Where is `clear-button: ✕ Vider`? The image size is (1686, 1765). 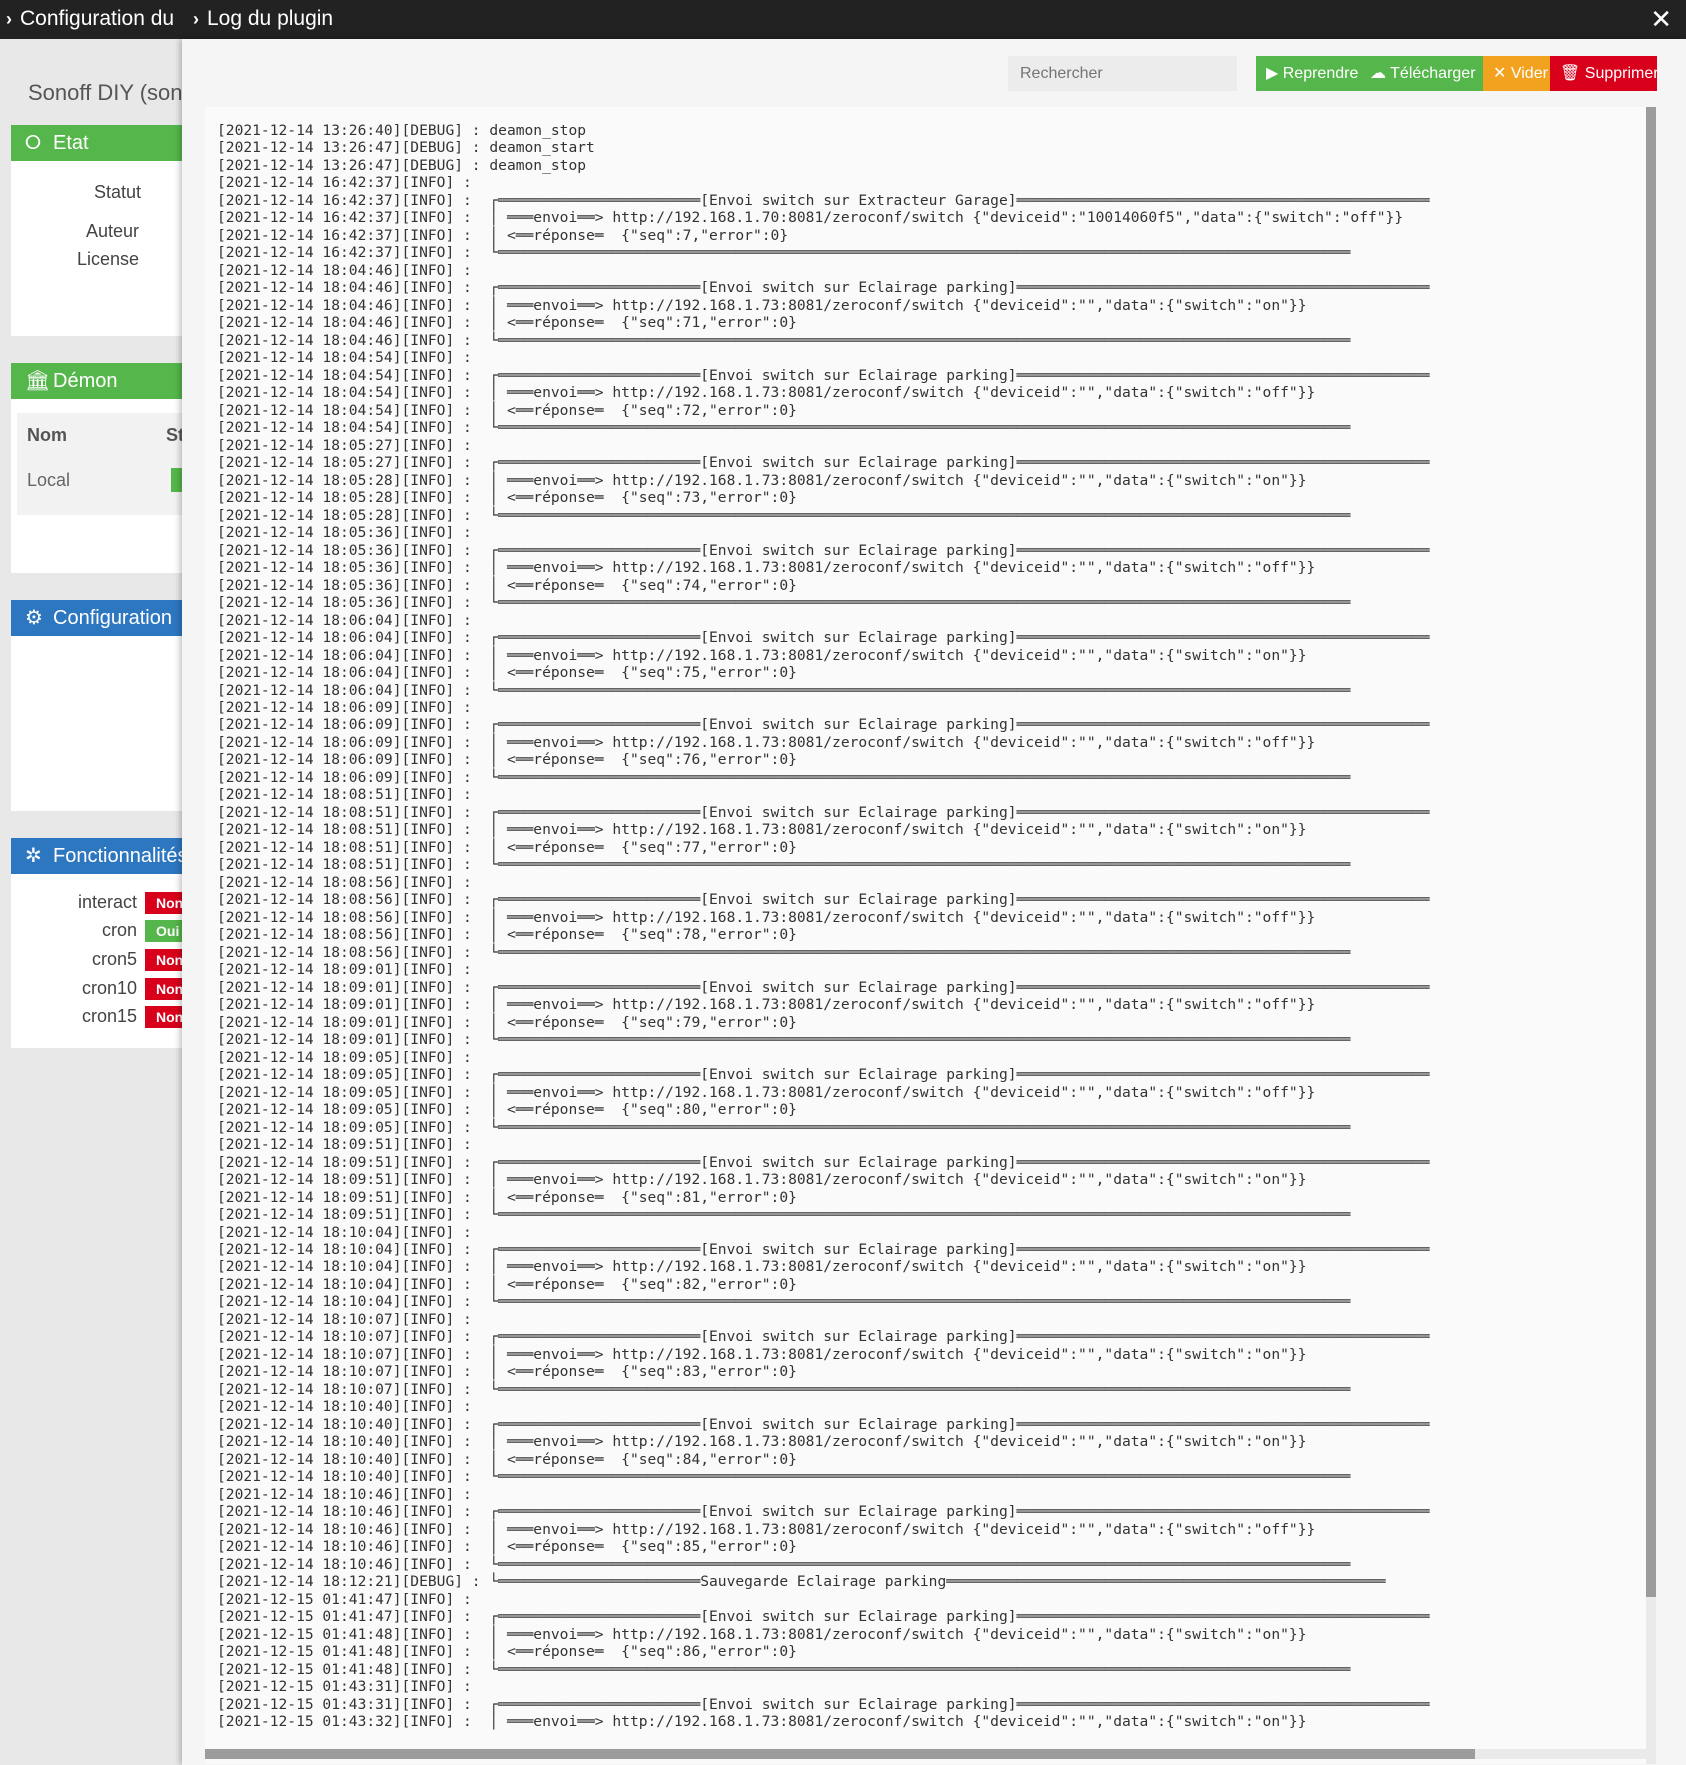 clear-button: ✕ Vider is located at coordinates (1516, 73).